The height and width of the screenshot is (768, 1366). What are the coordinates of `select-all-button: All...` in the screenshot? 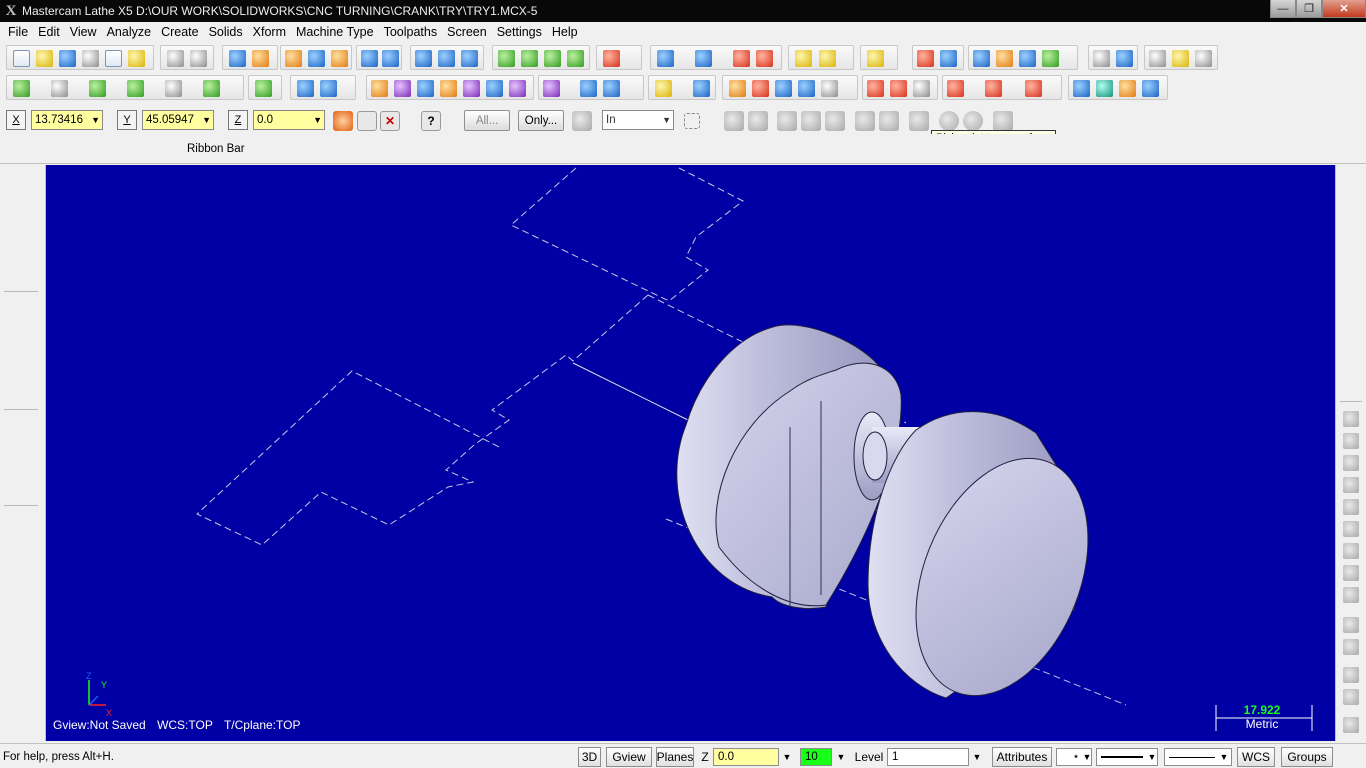 It's located at (487, 120).